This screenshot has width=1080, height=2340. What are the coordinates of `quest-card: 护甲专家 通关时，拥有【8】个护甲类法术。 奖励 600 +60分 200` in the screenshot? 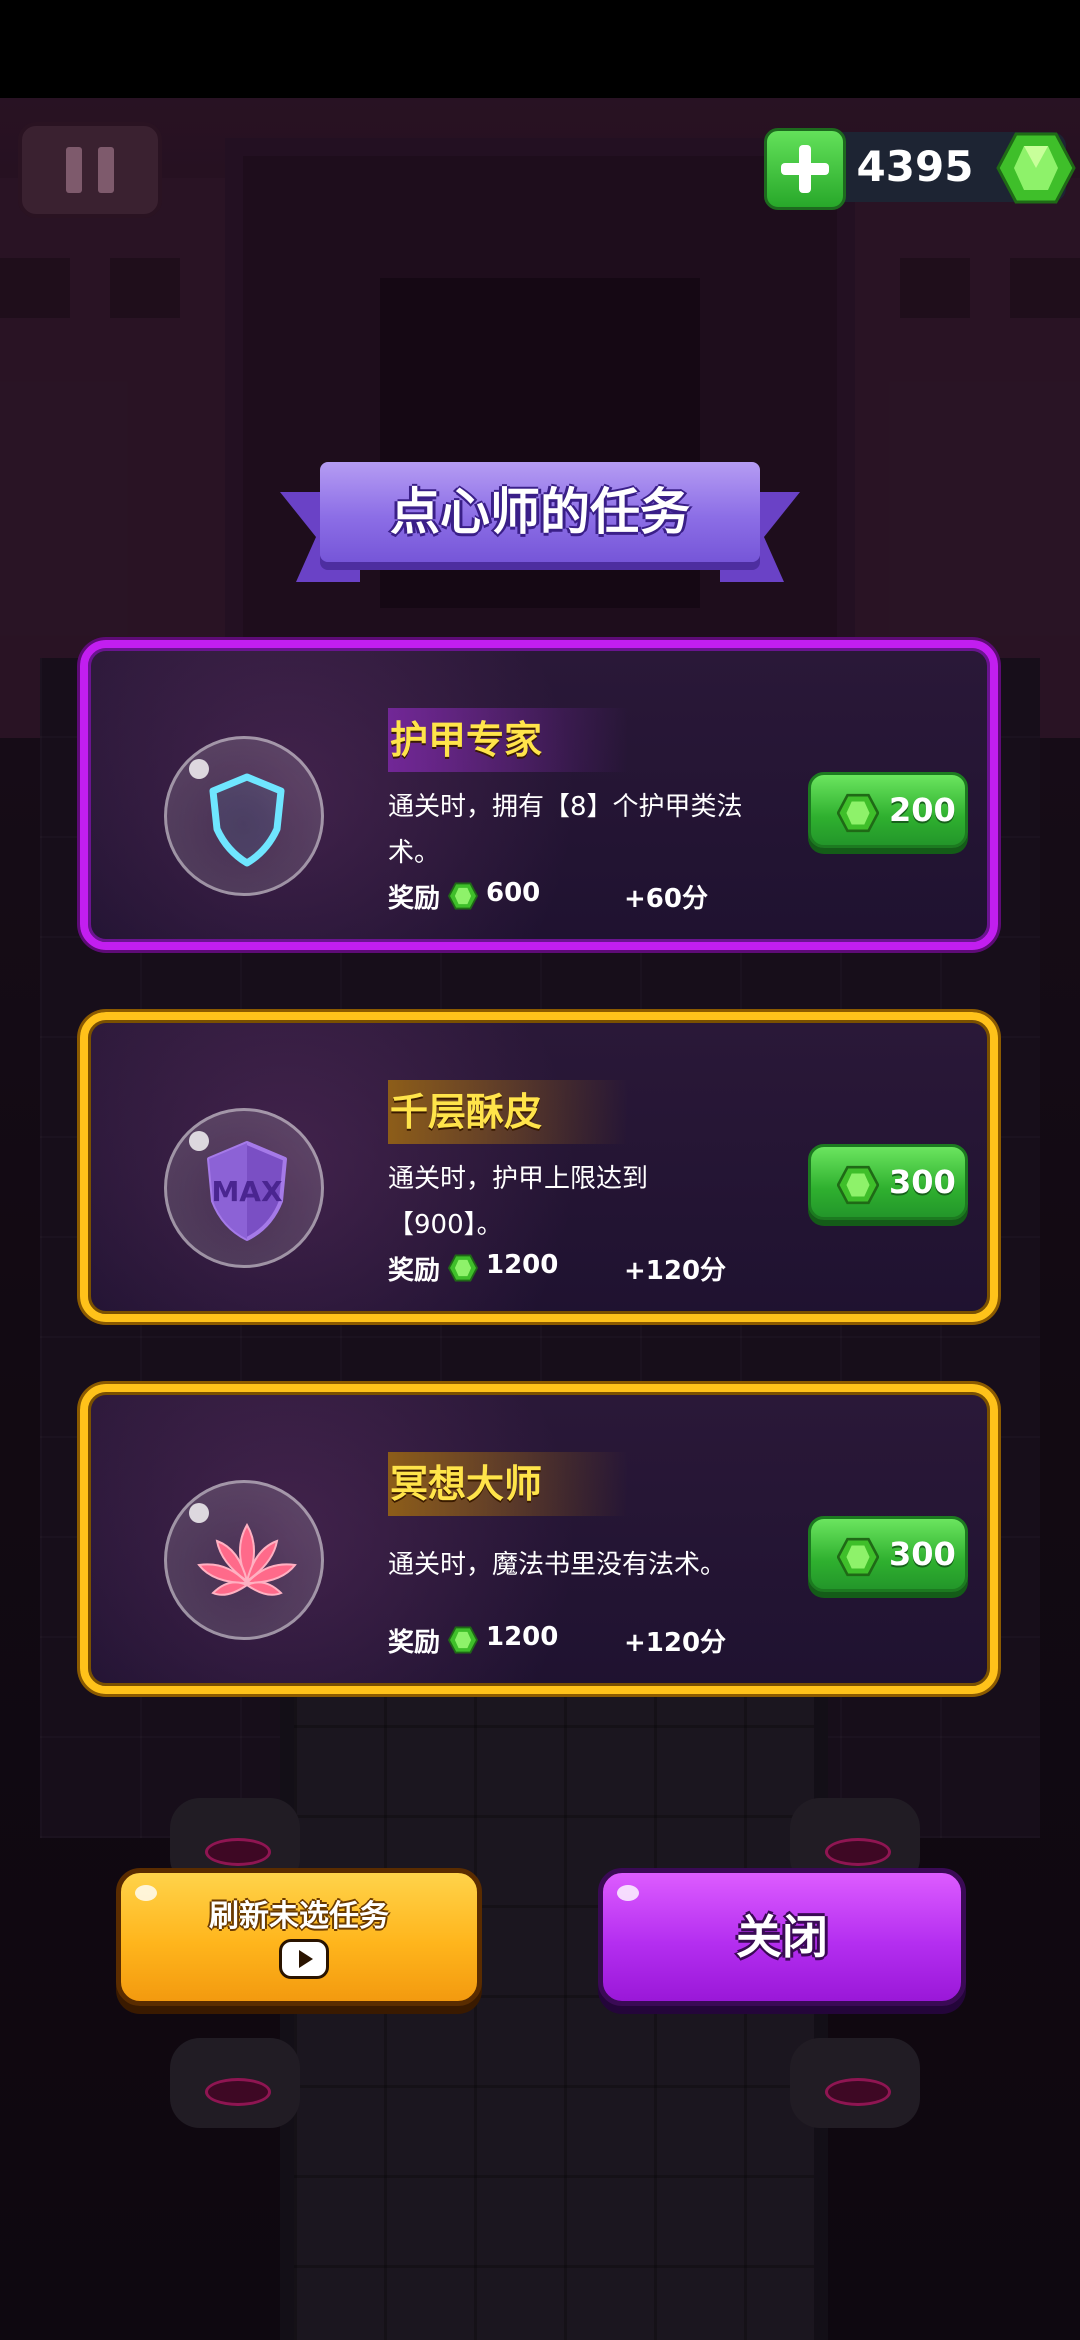 It's located at (539, 795).